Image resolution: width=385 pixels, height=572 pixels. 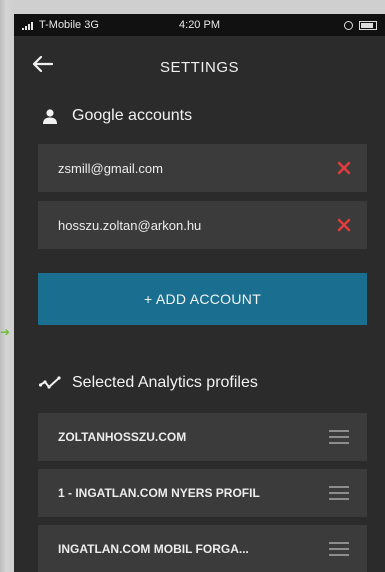 I want to click on alarm-icon, so click(x=348, y=25).